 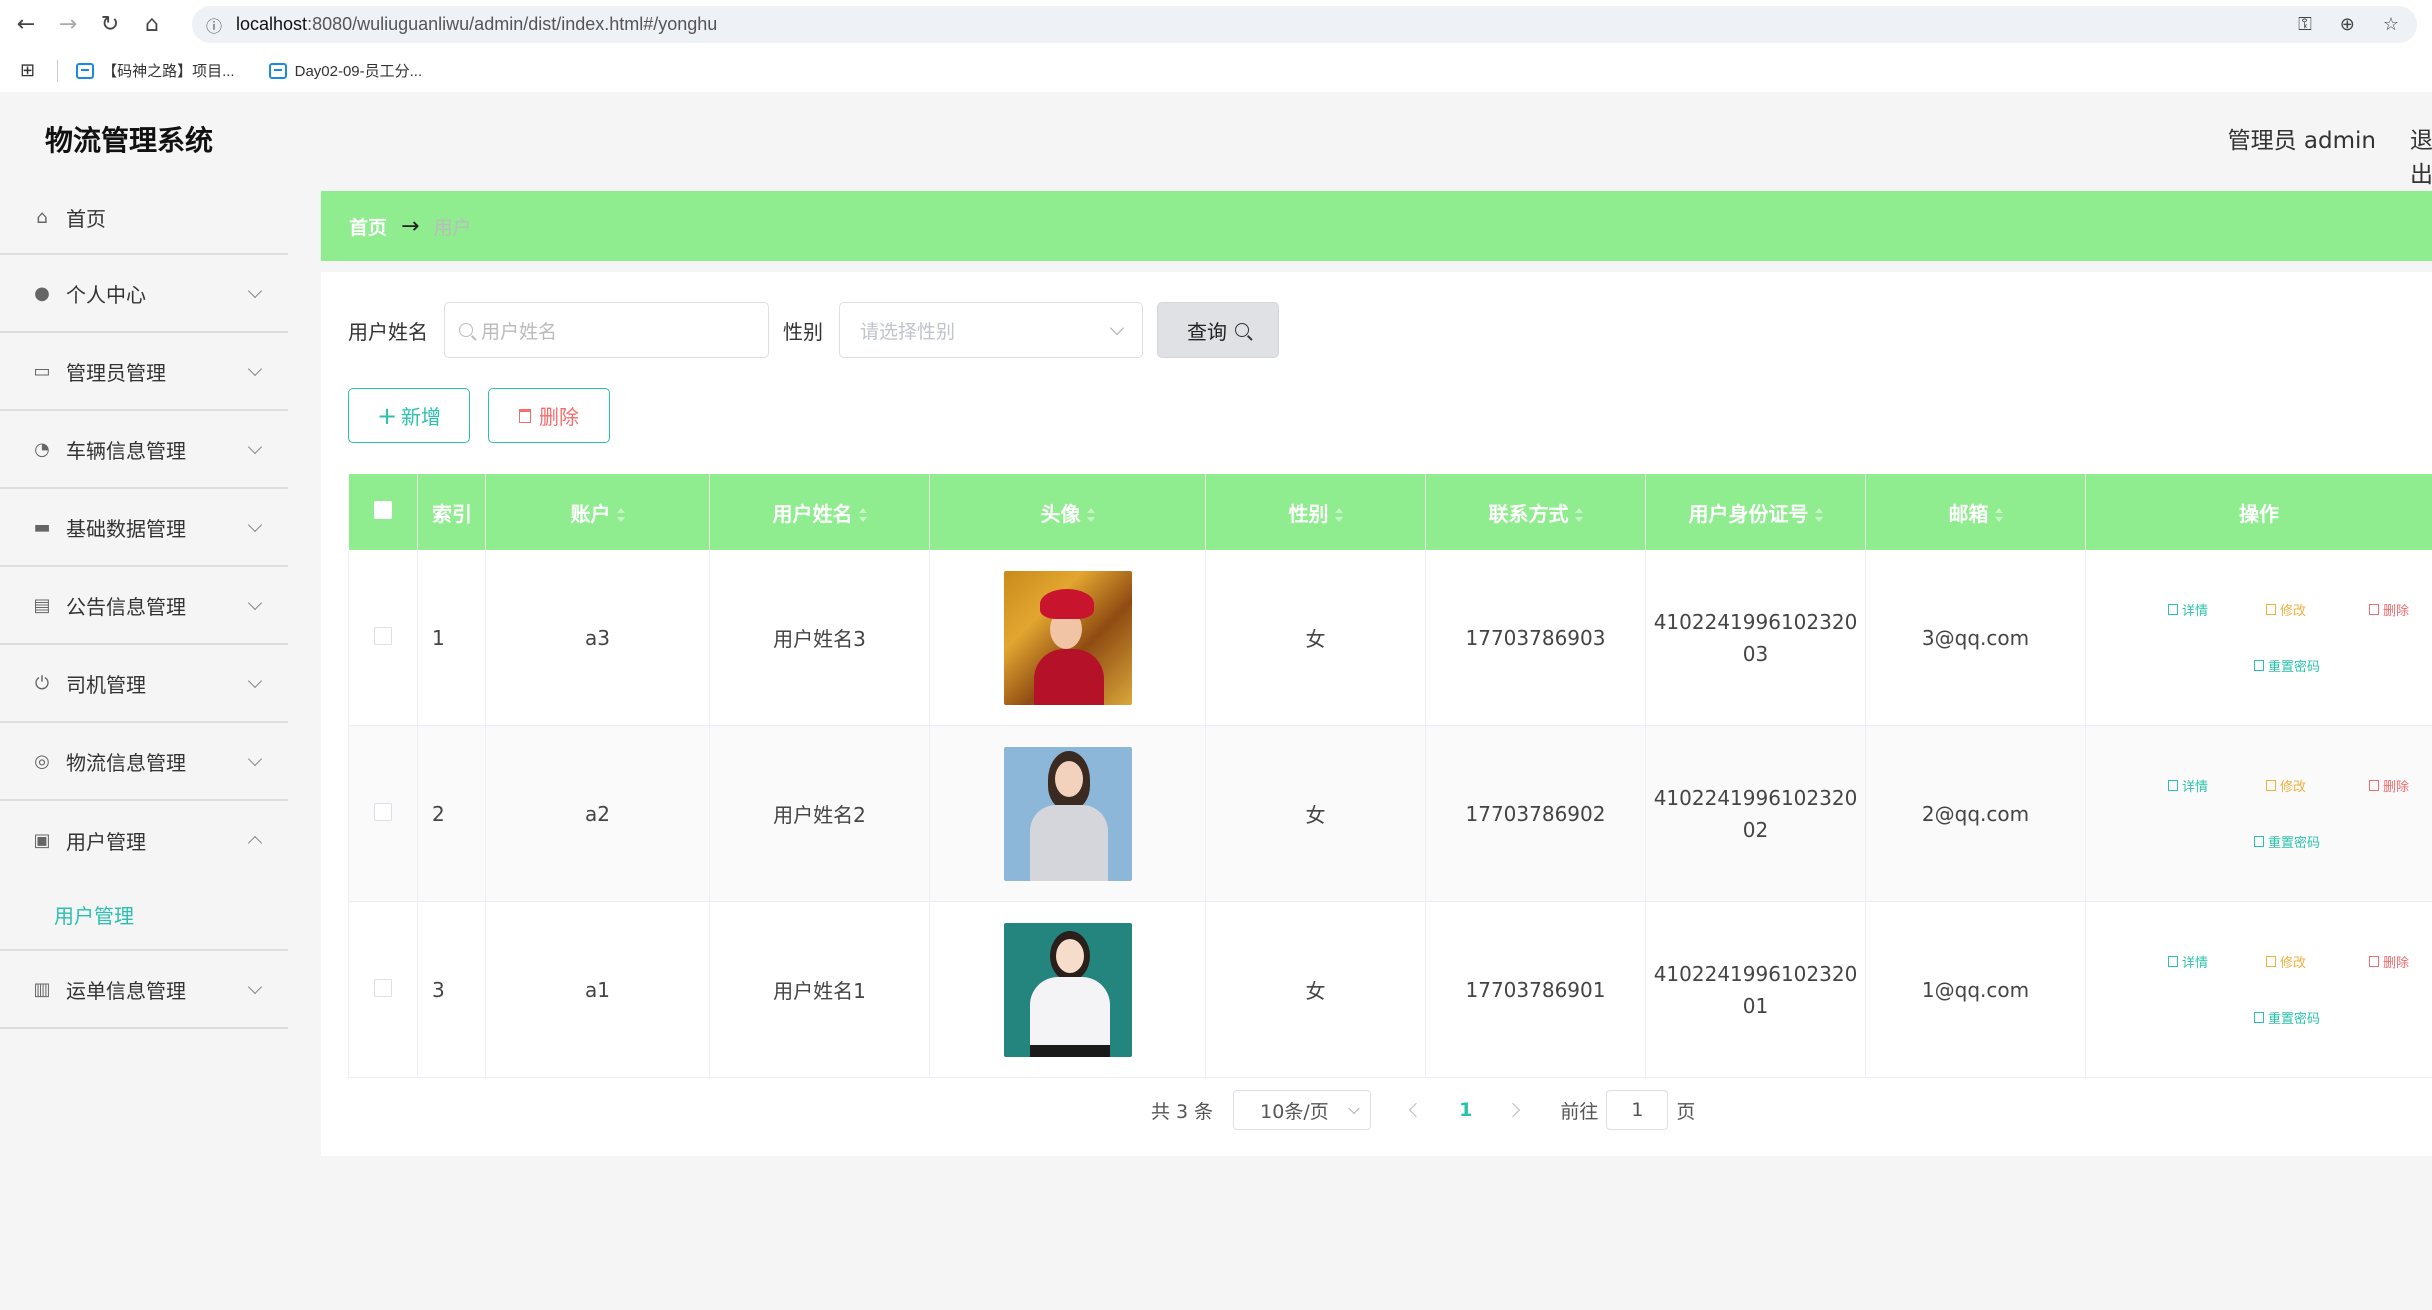 What do you see at coordinates (152, 25) in the screenshot?
I see `home-button-icon: ⌂` at bounding box center [152, 25].